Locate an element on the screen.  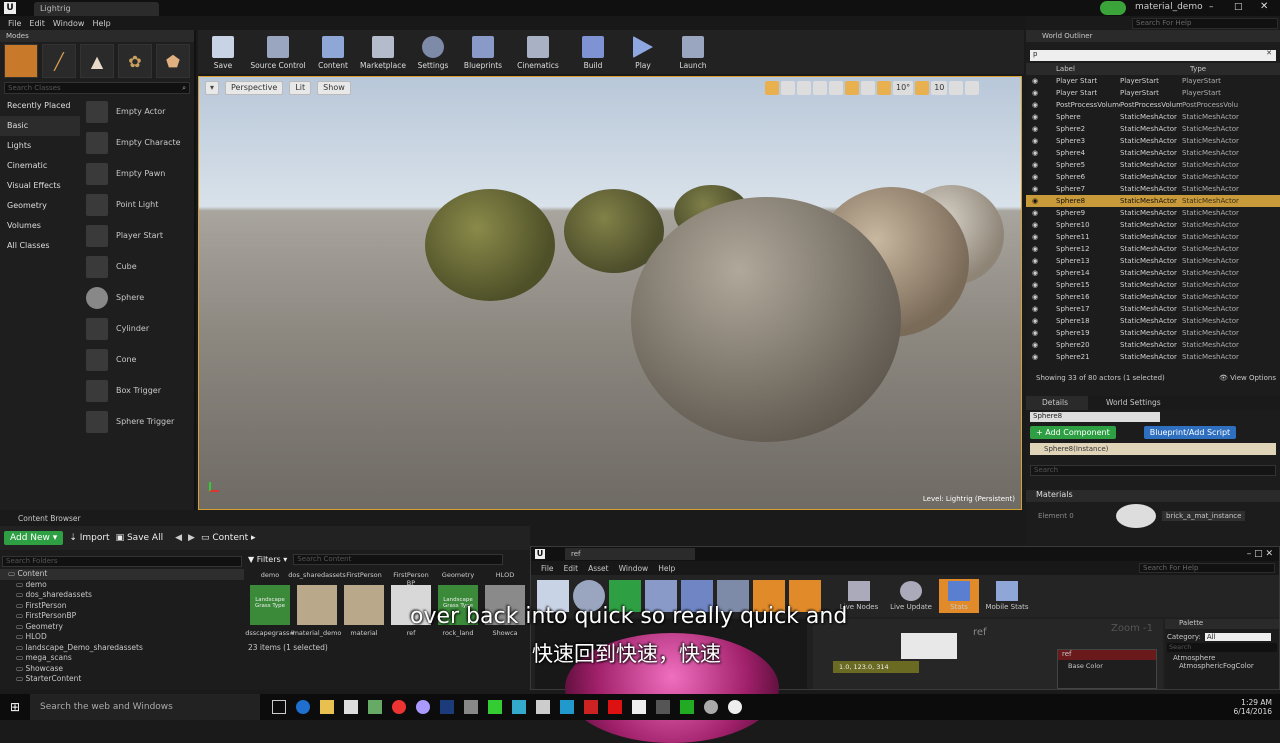
viewport-menu-button: ▾ is located at coordinates (212, 88).